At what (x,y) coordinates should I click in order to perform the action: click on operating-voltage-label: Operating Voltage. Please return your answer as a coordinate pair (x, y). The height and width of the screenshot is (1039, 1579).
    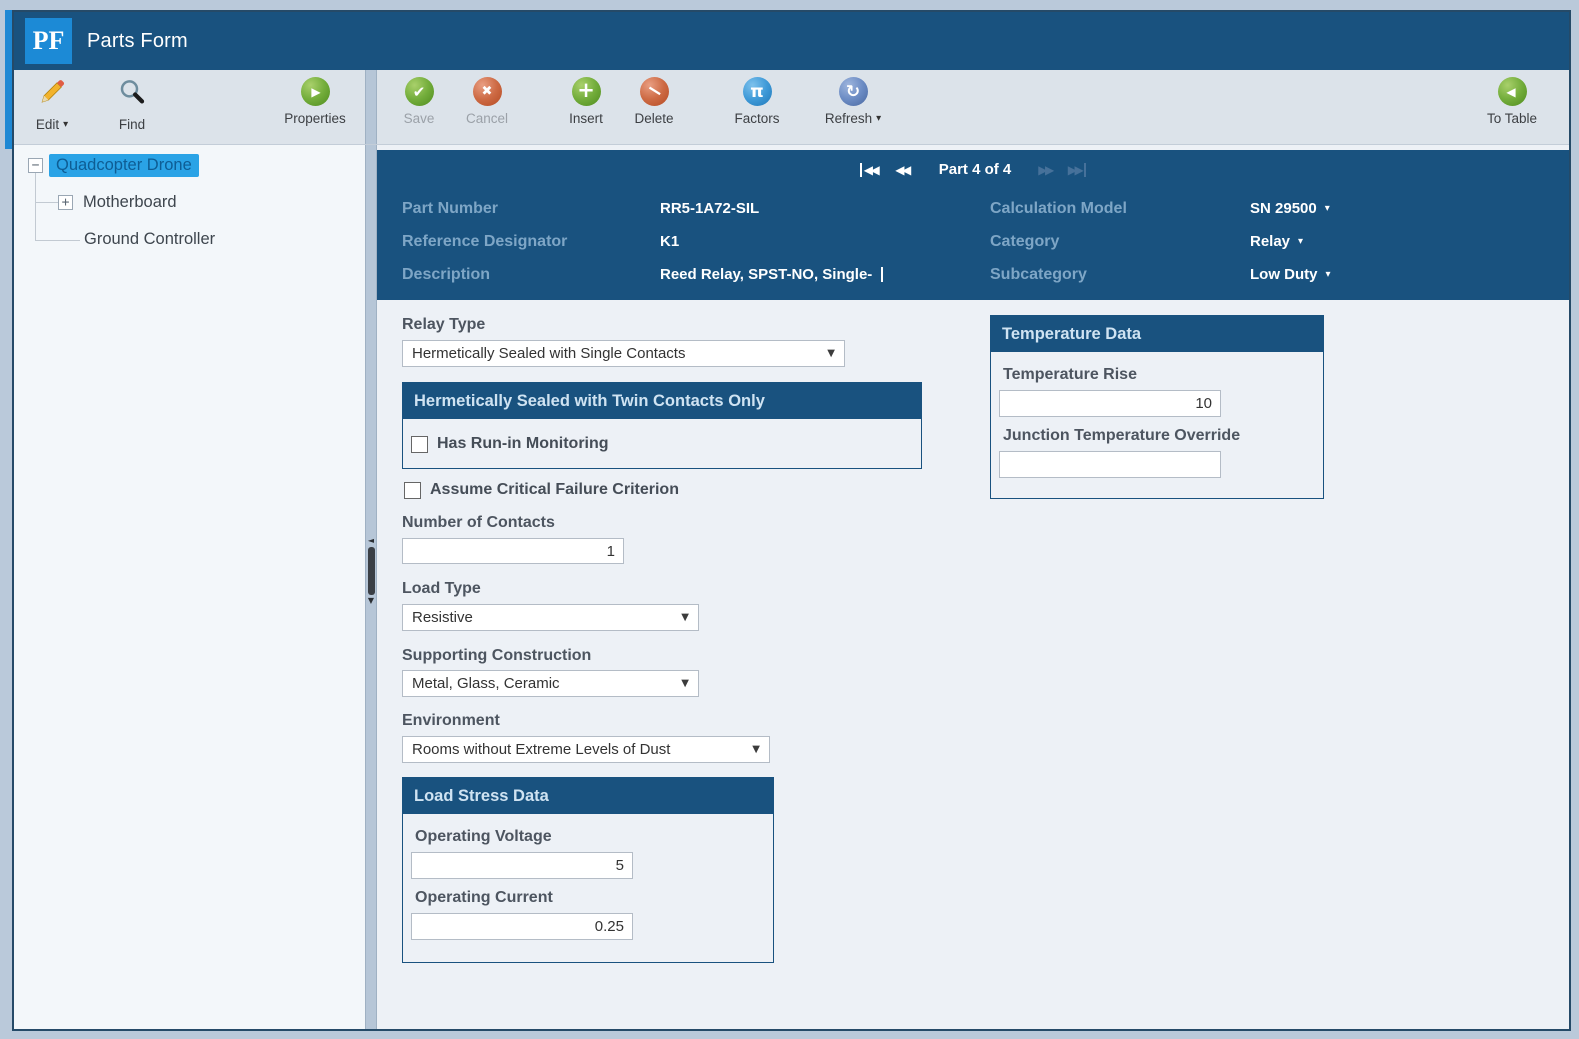
    Looking at the image, I should click on (483, 836).